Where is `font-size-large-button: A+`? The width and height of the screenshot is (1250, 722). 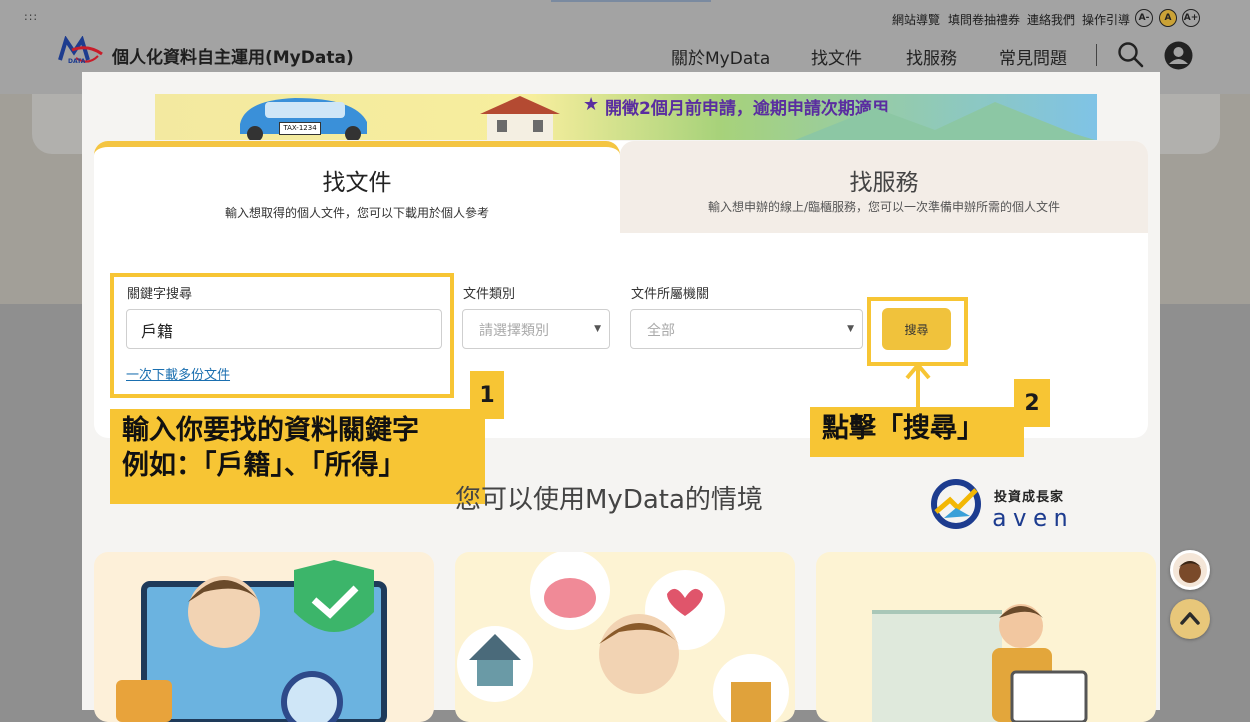
font-size-large-button: A+ is located at coordinates (1191, 18).